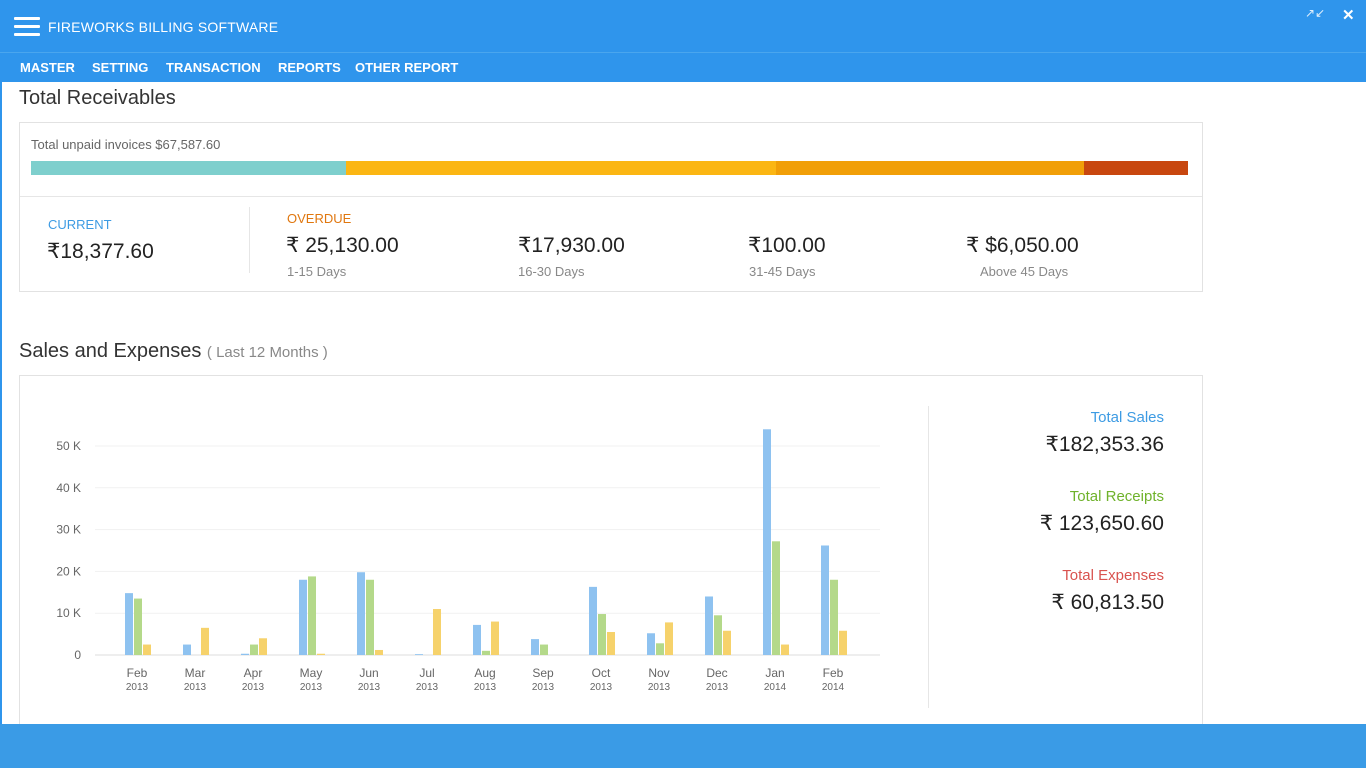 The width and height of the screenshot is (1366, 768). I want to click on current-label: CURRENT, so click(80, 224).